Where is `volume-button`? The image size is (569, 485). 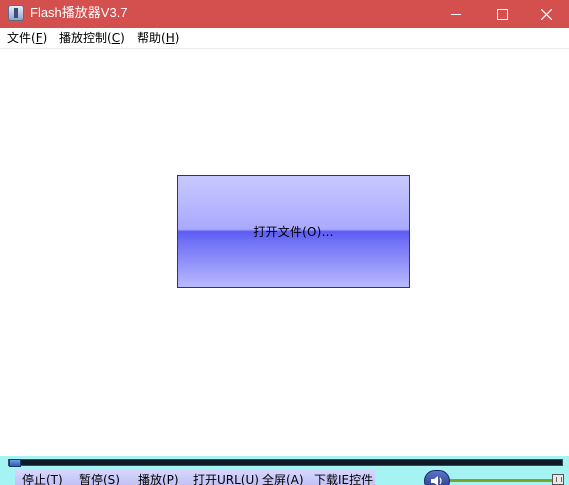 volume-button is located at coordinates (437, 477).